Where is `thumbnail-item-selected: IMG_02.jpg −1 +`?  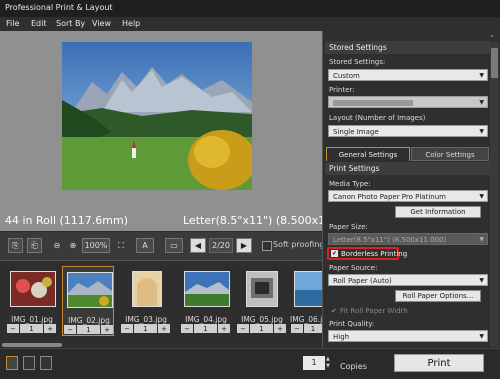 thumbnail-item-selected: IMG_02.jpg −1 + is located at coordinates (88, 301).